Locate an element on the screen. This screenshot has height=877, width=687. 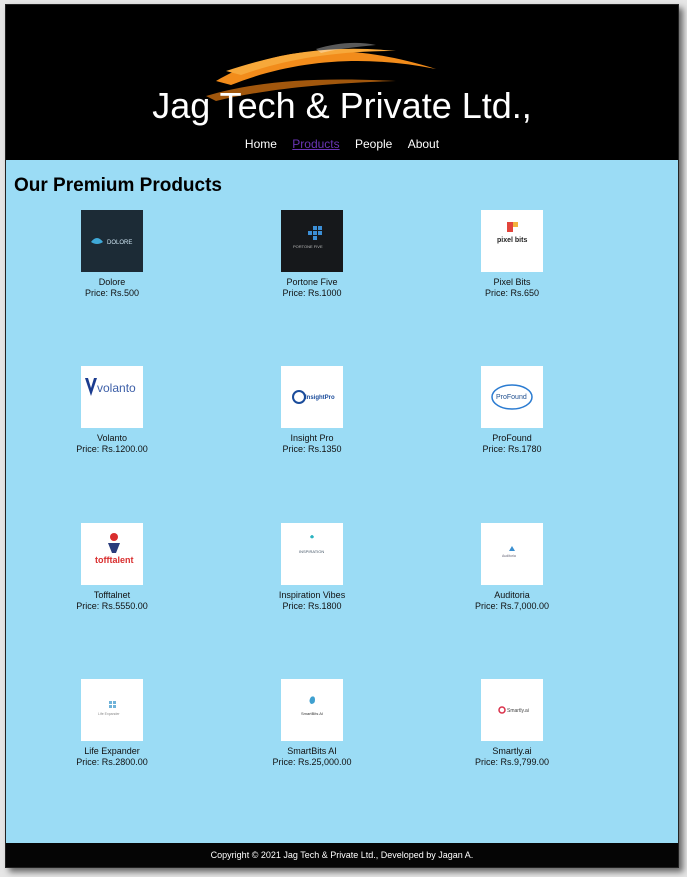
product-image: ProFound is located at coordinates (512, 397).